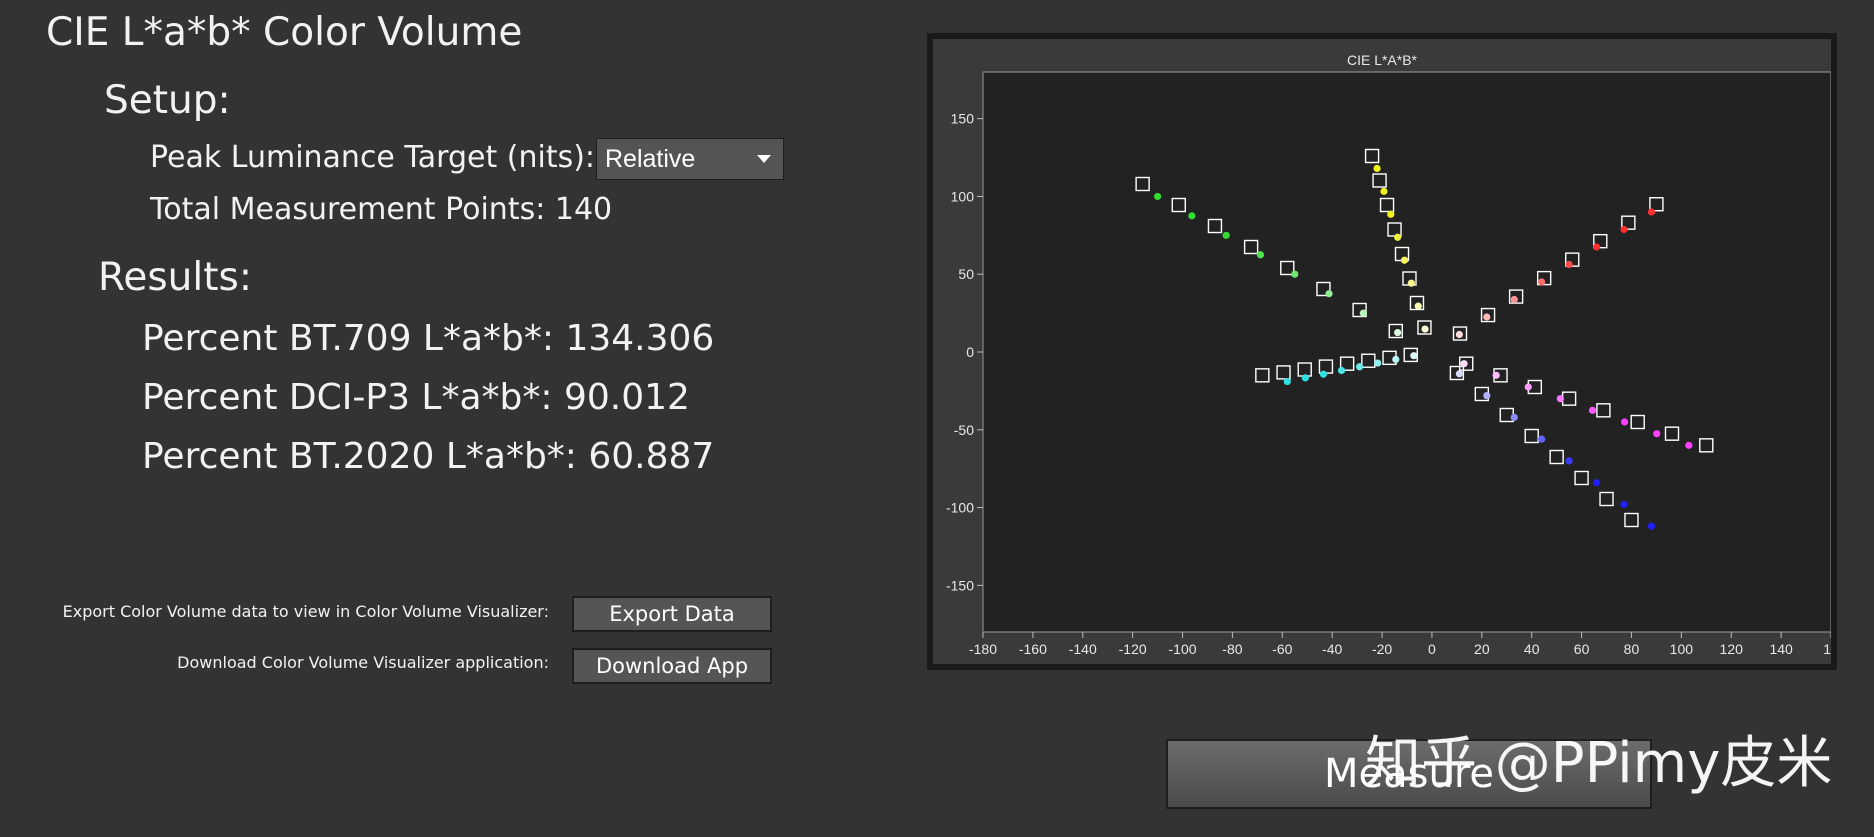 The width and height of the screenshot is (1874, 837). What do you see at coordinates (1382, 60) in the screenshot?
I see `chart-title: CIE L*A*B*` at bounding box center [1382, 60].